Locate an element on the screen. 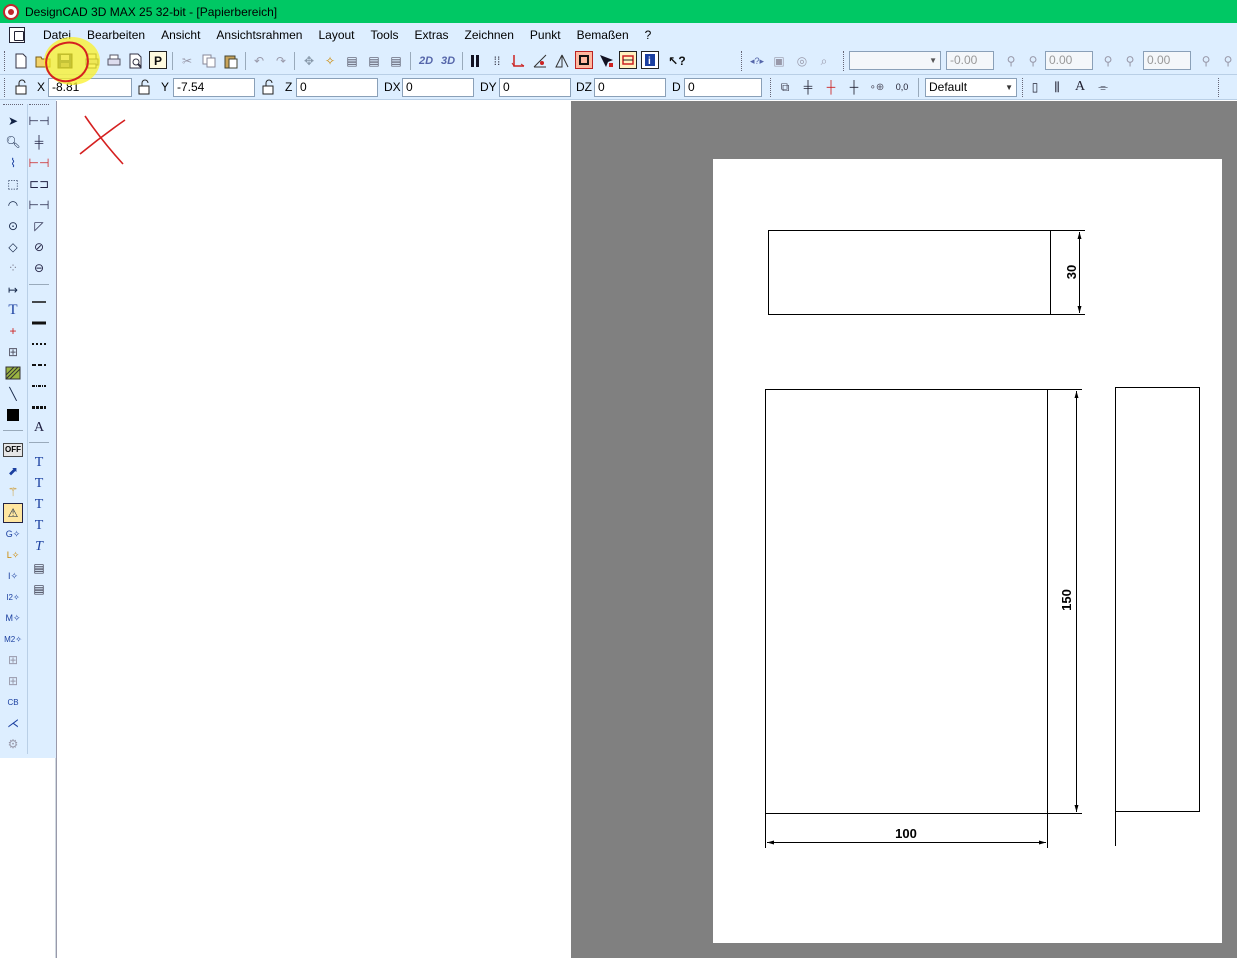 The image size is (1237, 958). zoom-previous-icon: ◂?▸ is located at coordinates (757, 61).